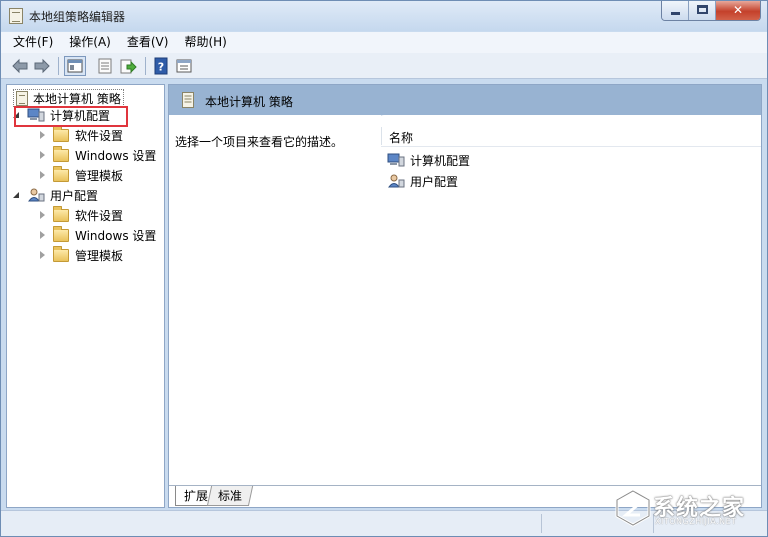 This screenshot has height=537, width=768. I want to click on detail-header-title: 本地计算机 策略, so click(249, 102).